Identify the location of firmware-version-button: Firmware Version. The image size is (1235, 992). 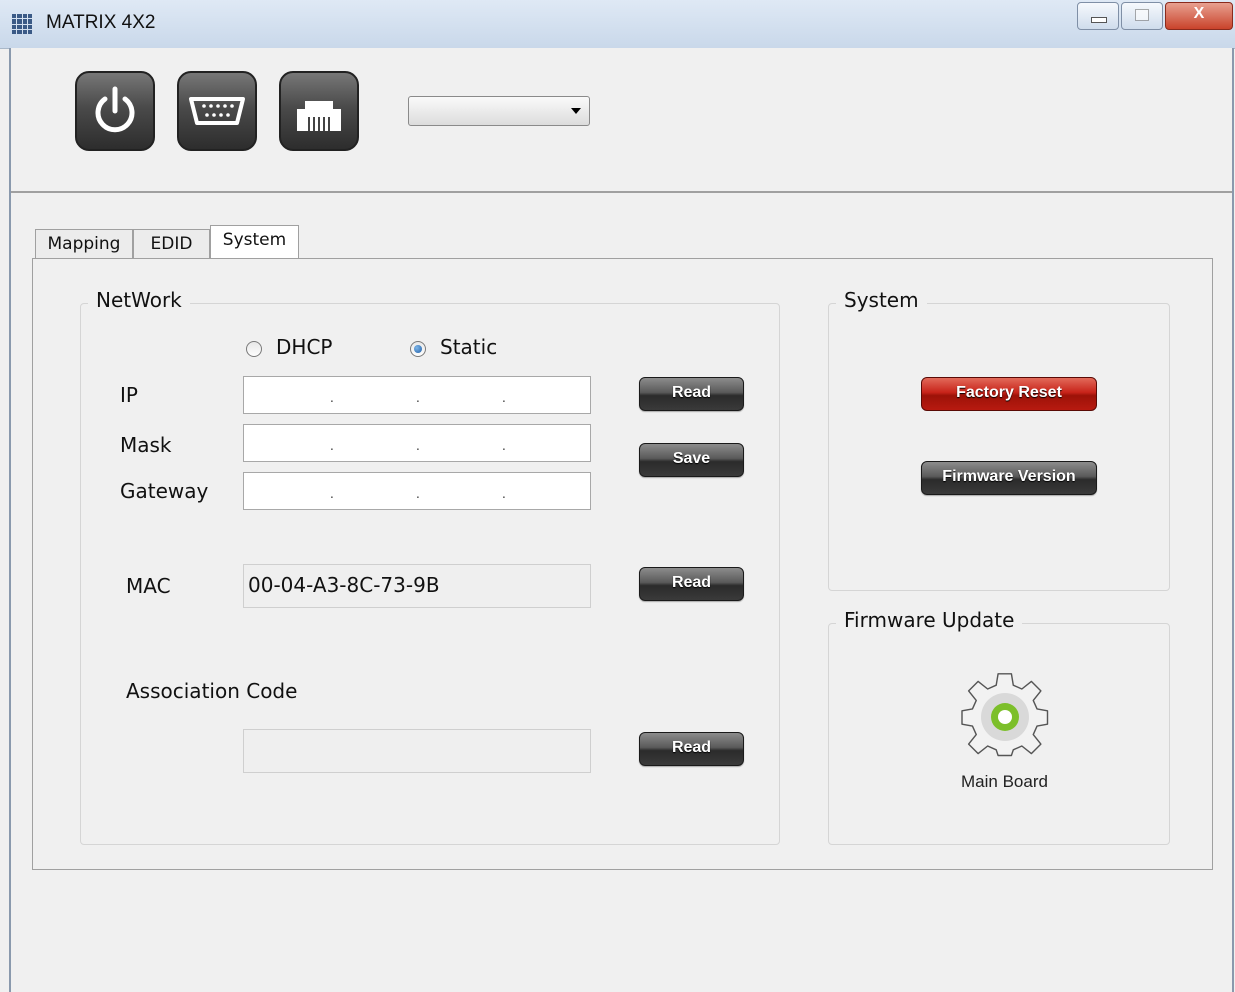
(1009, 478).